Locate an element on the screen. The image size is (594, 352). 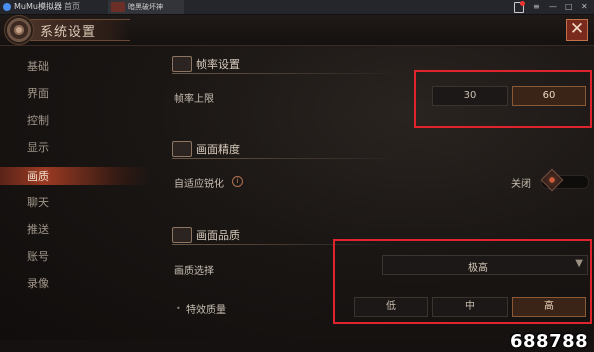
frame-rate-section-title: 帧率设置 is located at coordinates (218, 64).